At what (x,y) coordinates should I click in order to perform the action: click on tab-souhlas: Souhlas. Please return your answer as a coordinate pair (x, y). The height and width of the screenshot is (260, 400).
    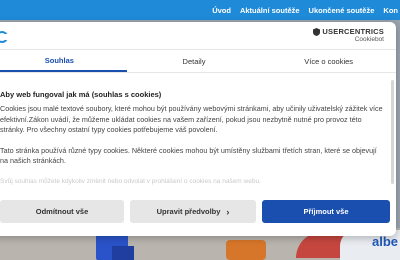
    Looking at the image, I should click on (63, 61).